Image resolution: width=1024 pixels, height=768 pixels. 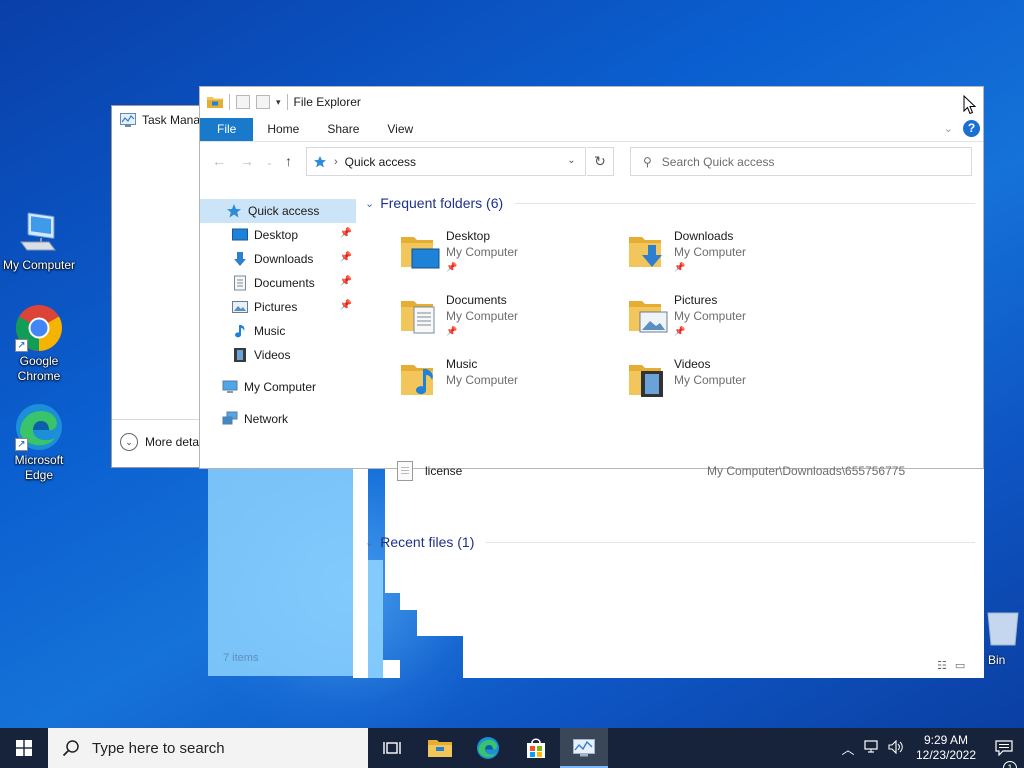 What do you see at coordinates (1004, 748) in the screenshot?
I see `notification-icon` at bounding box center [1004, 748].